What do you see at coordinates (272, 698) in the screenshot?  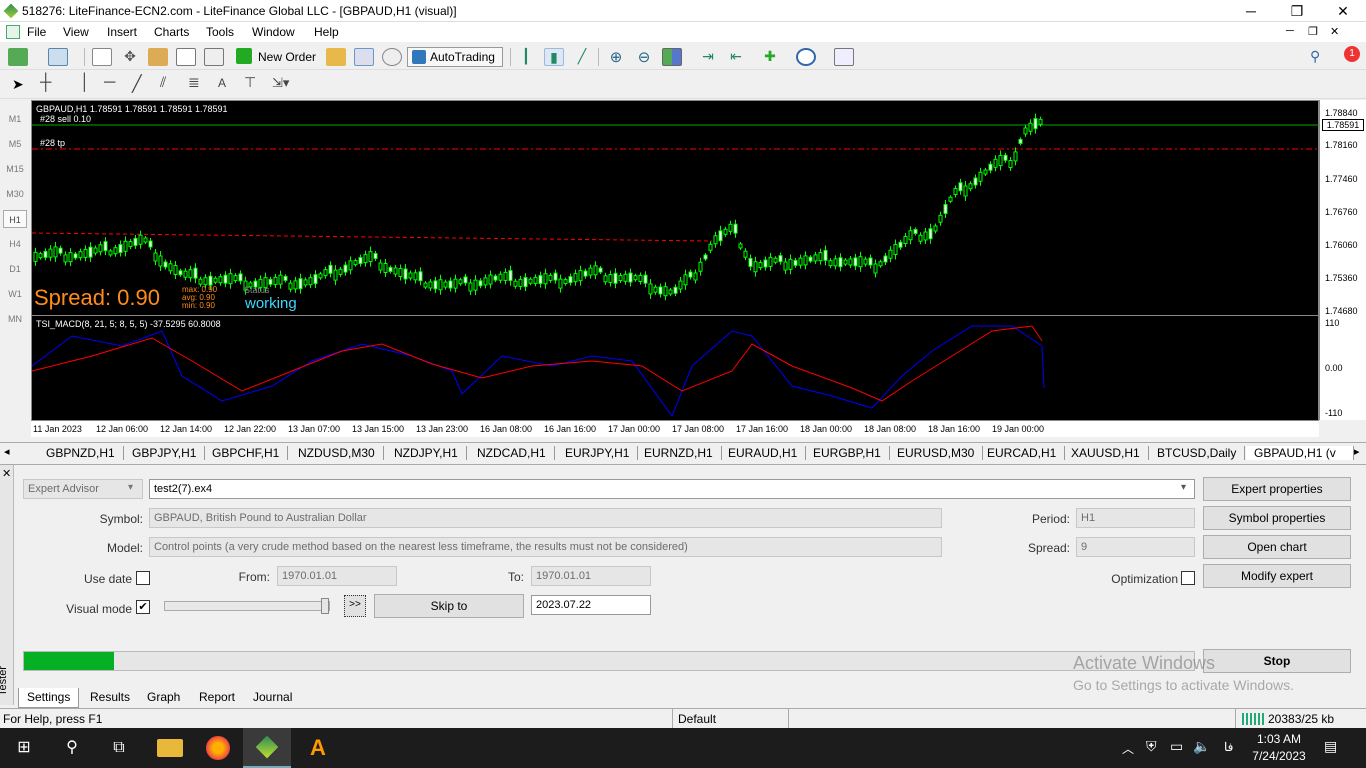 I see `tab-journal: Journal` at bounding box center [272, 698].